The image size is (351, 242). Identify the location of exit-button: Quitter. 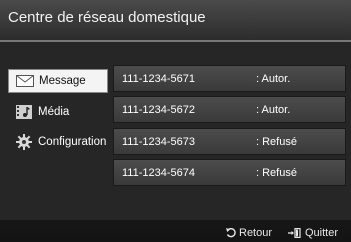
(313, 233).